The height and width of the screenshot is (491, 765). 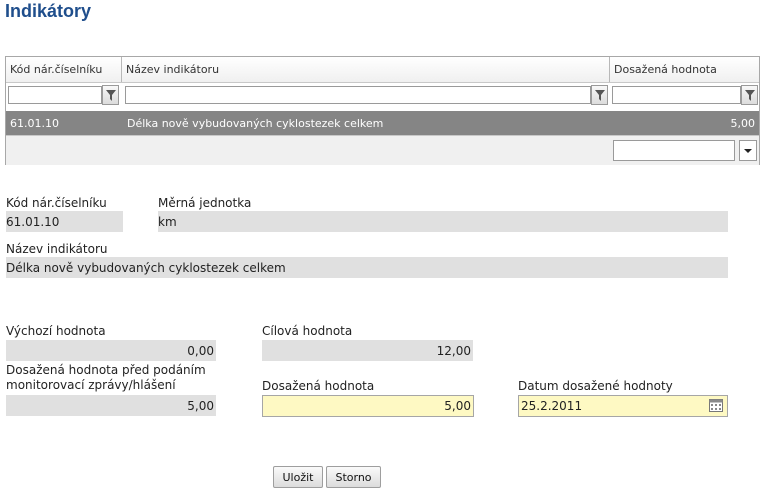 What do you see at coordinates (674, 150) in the screenshot?
I see `pager-select-input` at bounding box center [674, 150].